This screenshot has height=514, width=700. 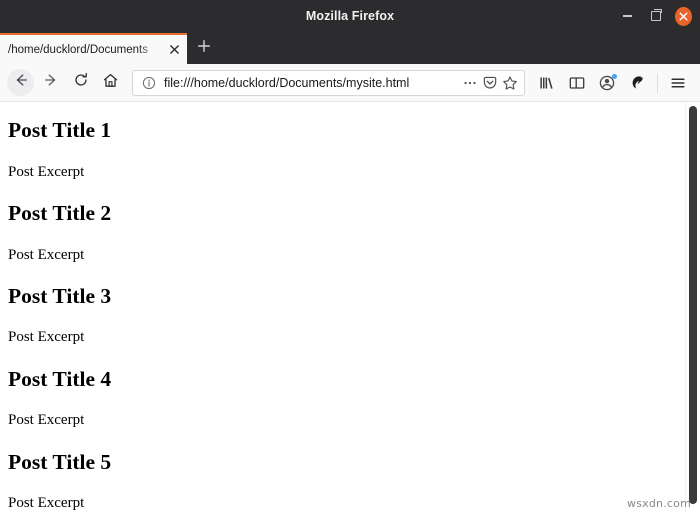 I want to click on restore-icon, so click(x=656, y=14).